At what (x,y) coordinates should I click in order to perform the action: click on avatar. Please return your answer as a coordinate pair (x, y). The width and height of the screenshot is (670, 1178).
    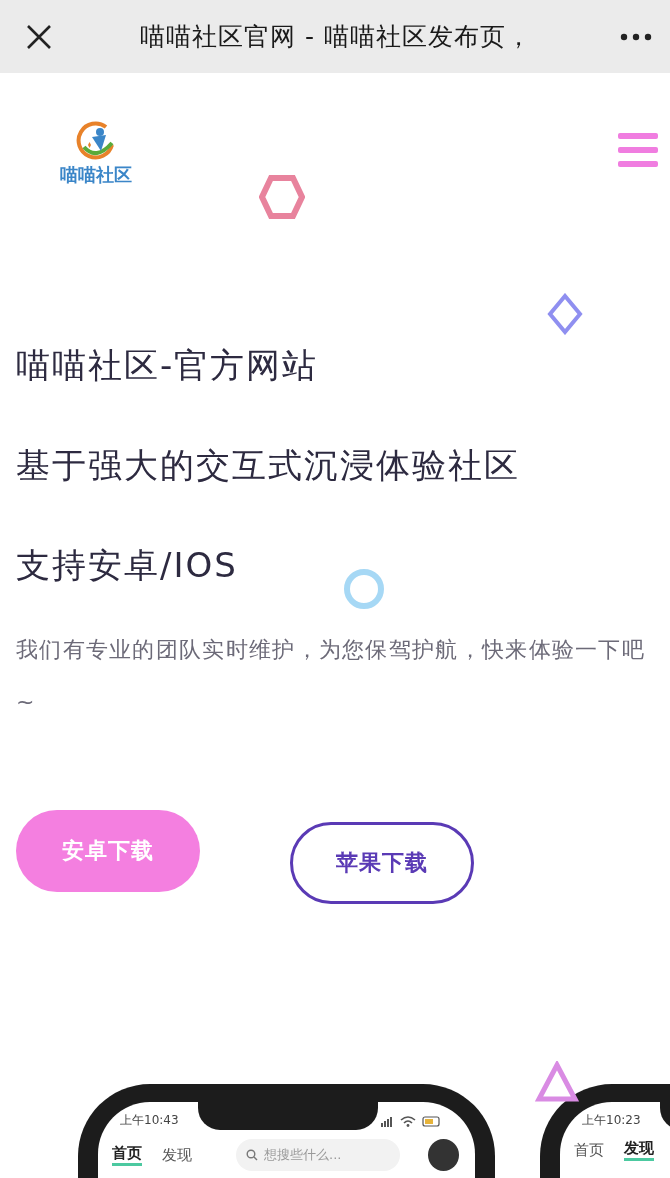
    Looking at the image, I should click on (443, 1155).